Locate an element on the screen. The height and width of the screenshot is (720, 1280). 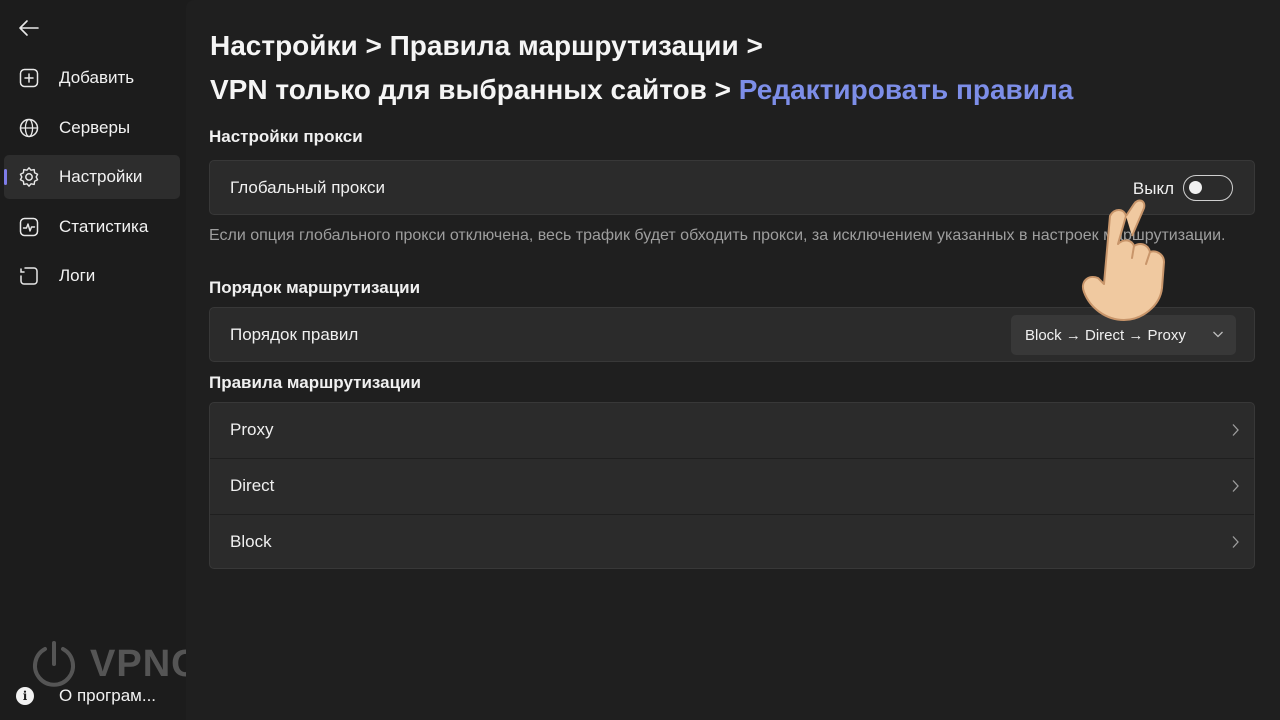
global-proxy-label: Глобальный прокси is located at coordinates (307, 187).